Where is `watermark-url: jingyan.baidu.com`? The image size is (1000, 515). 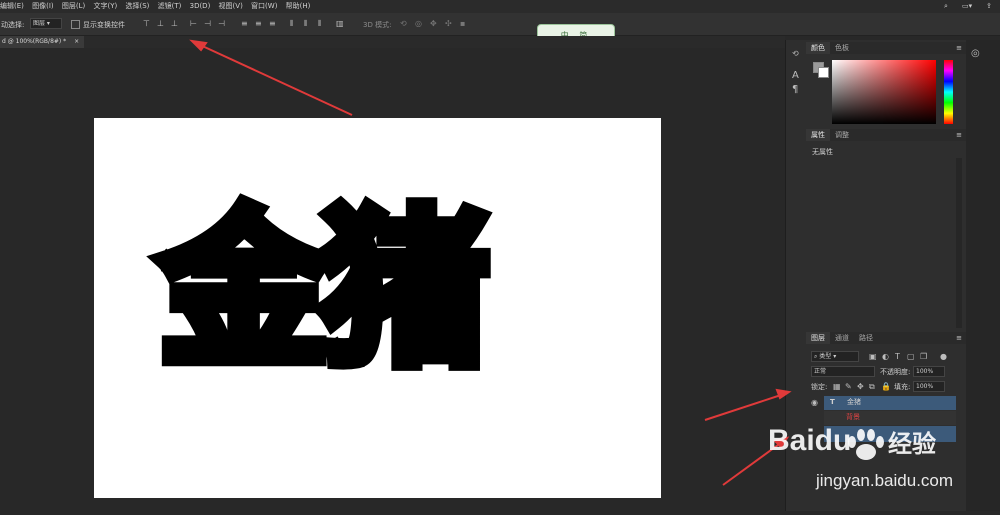 watermark-url: jingyan.baidu.com is located at coordinates (884, 480).